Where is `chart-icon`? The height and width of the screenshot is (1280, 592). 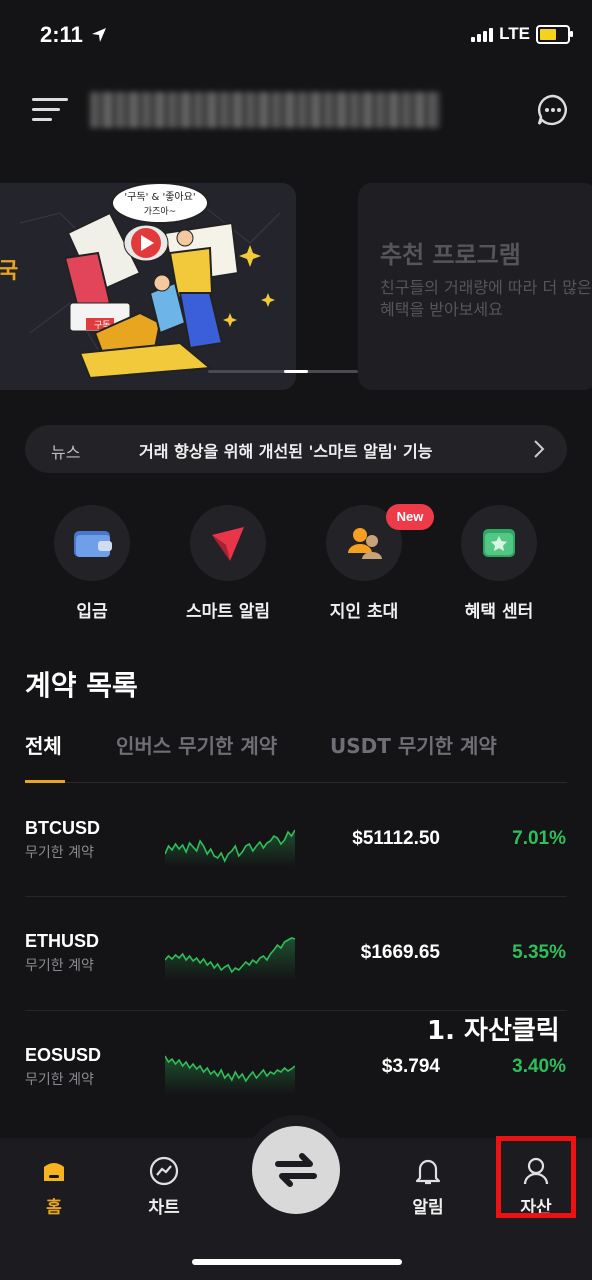
chart-icon is located at coordinates (164, 1171).